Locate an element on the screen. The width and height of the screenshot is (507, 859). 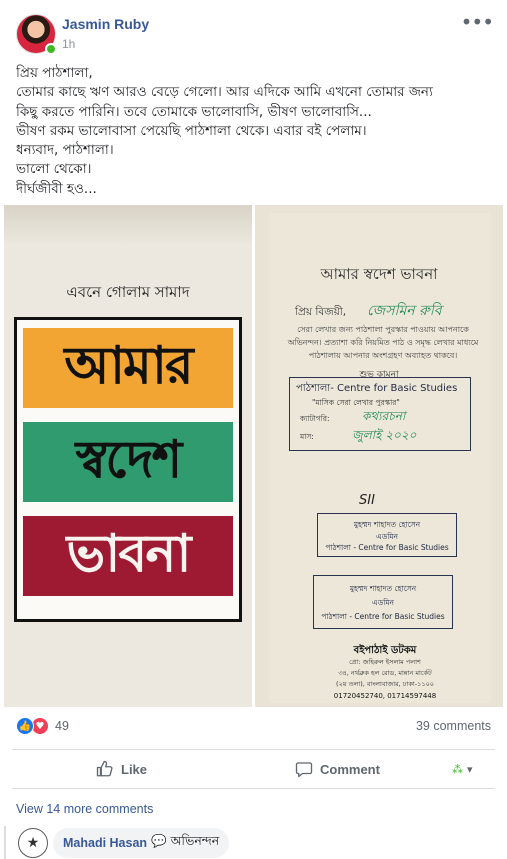
audience-icon: ⁂ is located at coordinates (457, 769).